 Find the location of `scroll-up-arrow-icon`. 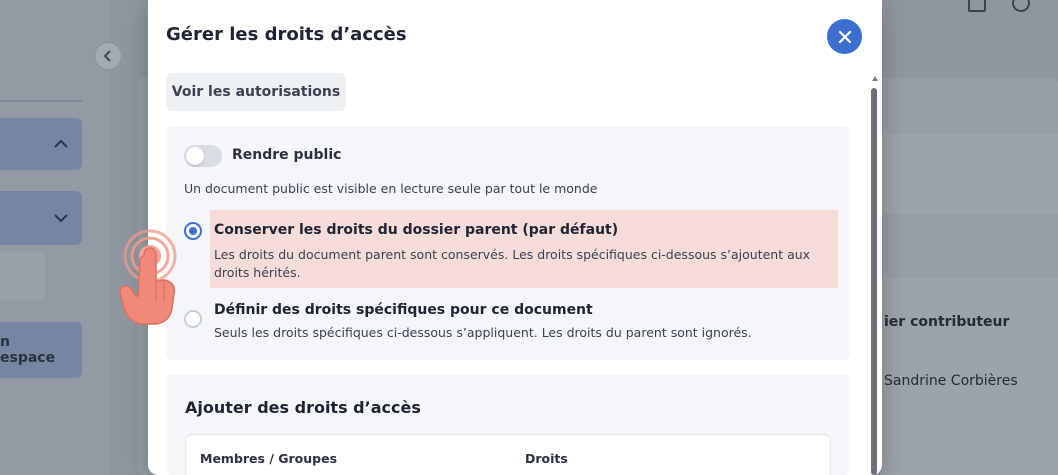

scroll-up-arrow-icon is located at coordinates (875, 78).